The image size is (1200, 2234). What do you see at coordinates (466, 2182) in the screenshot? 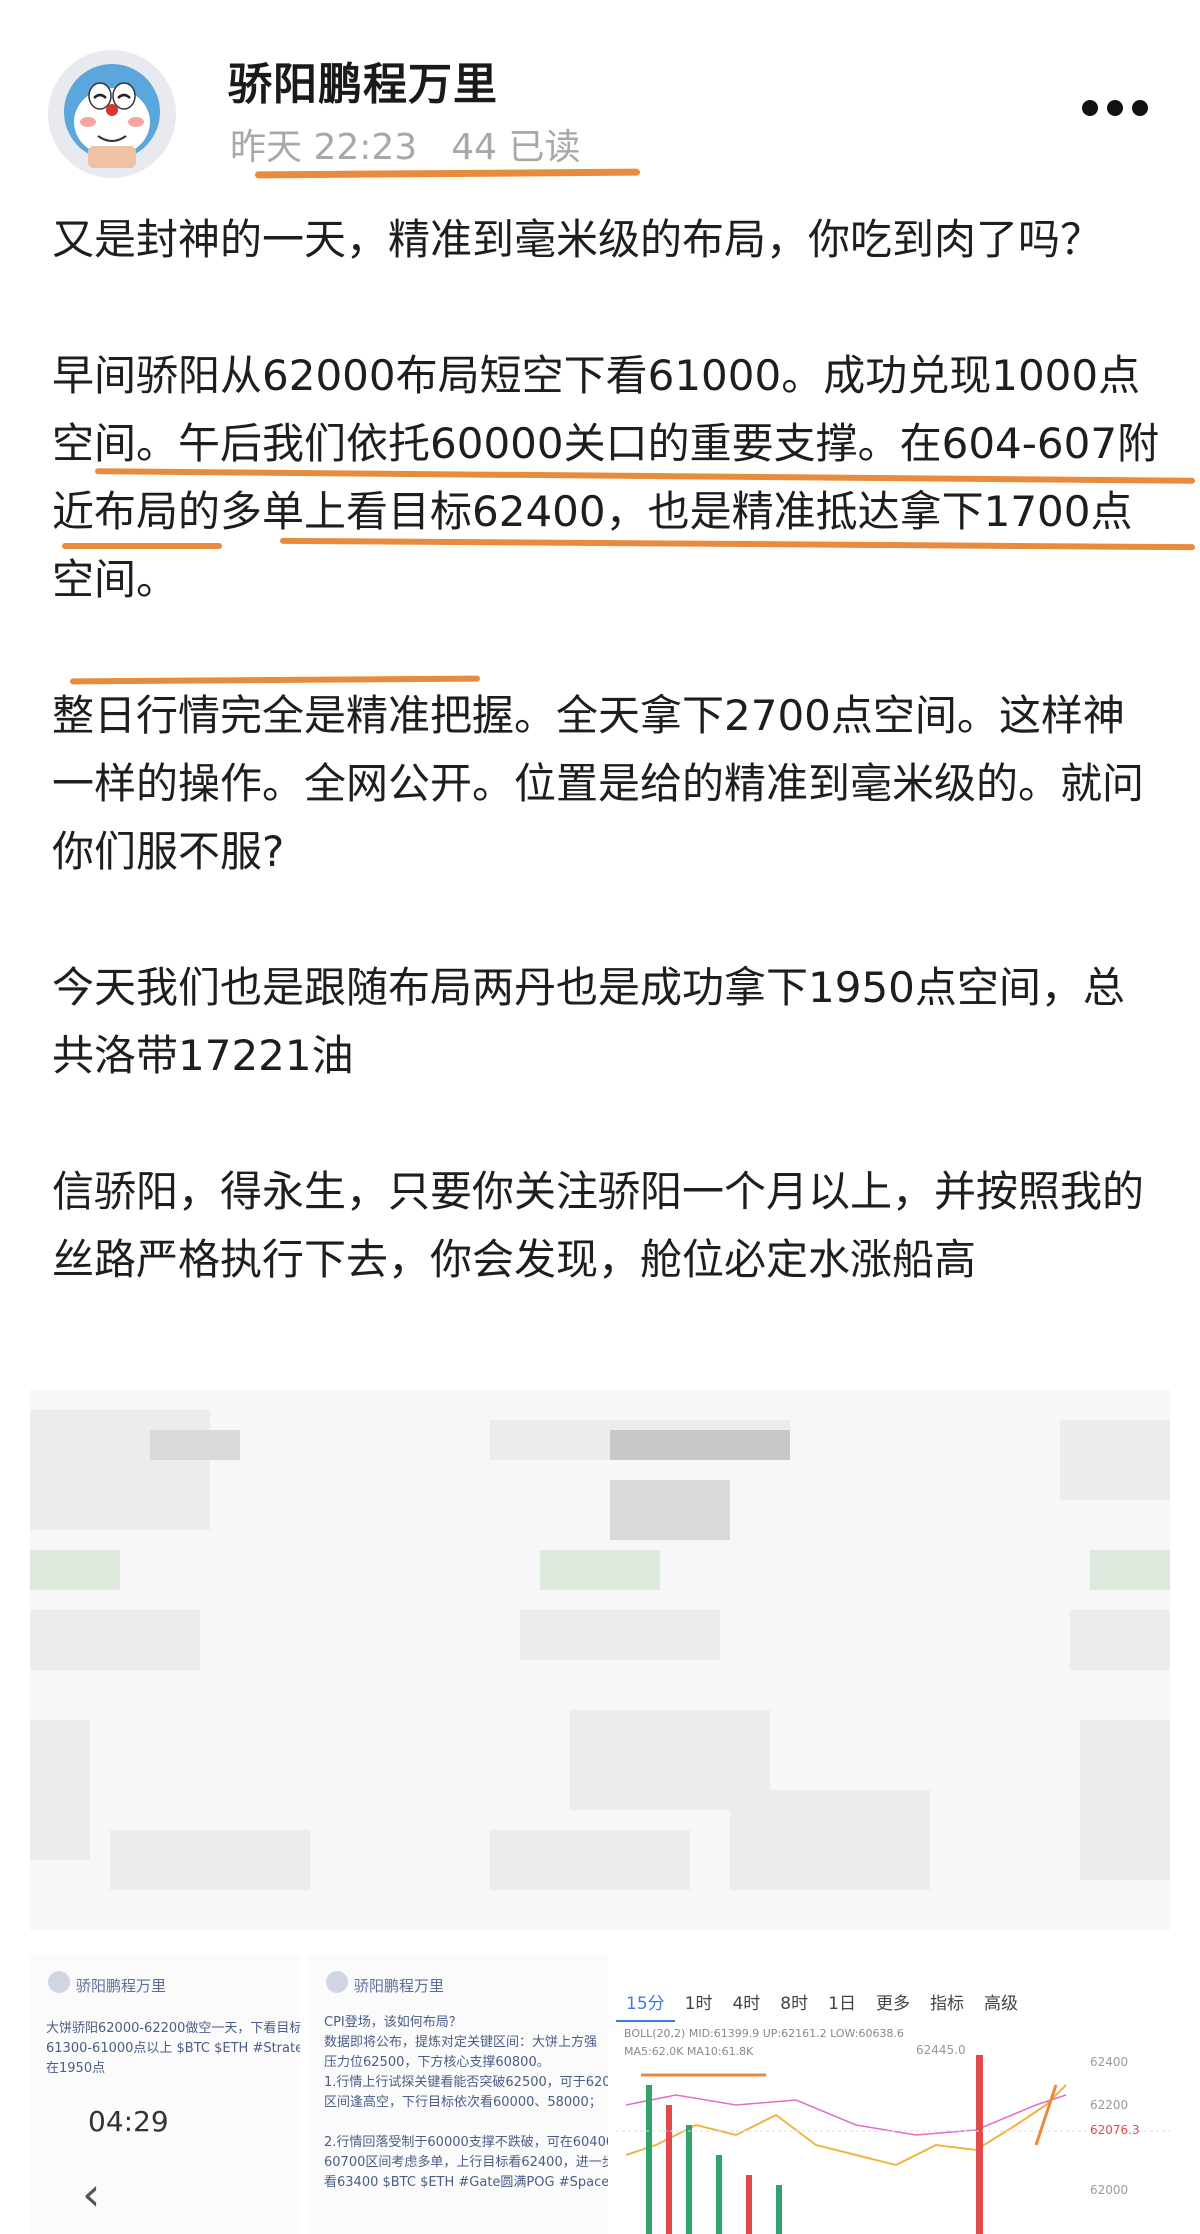
I see `thumb-text-line: 看63400 $BTC $ETH #Gate圆满POG #SpaceX` at bounding box center [466, 2182].